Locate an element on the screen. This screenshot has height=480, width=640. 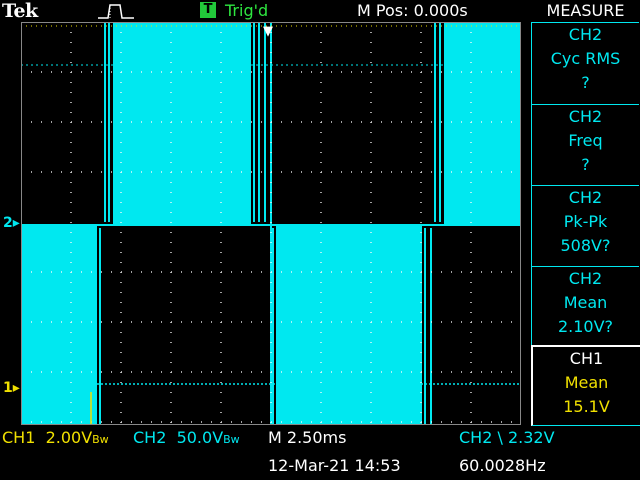
ch2-ground-marker: 2▸ is located at coordinates (11, 223).